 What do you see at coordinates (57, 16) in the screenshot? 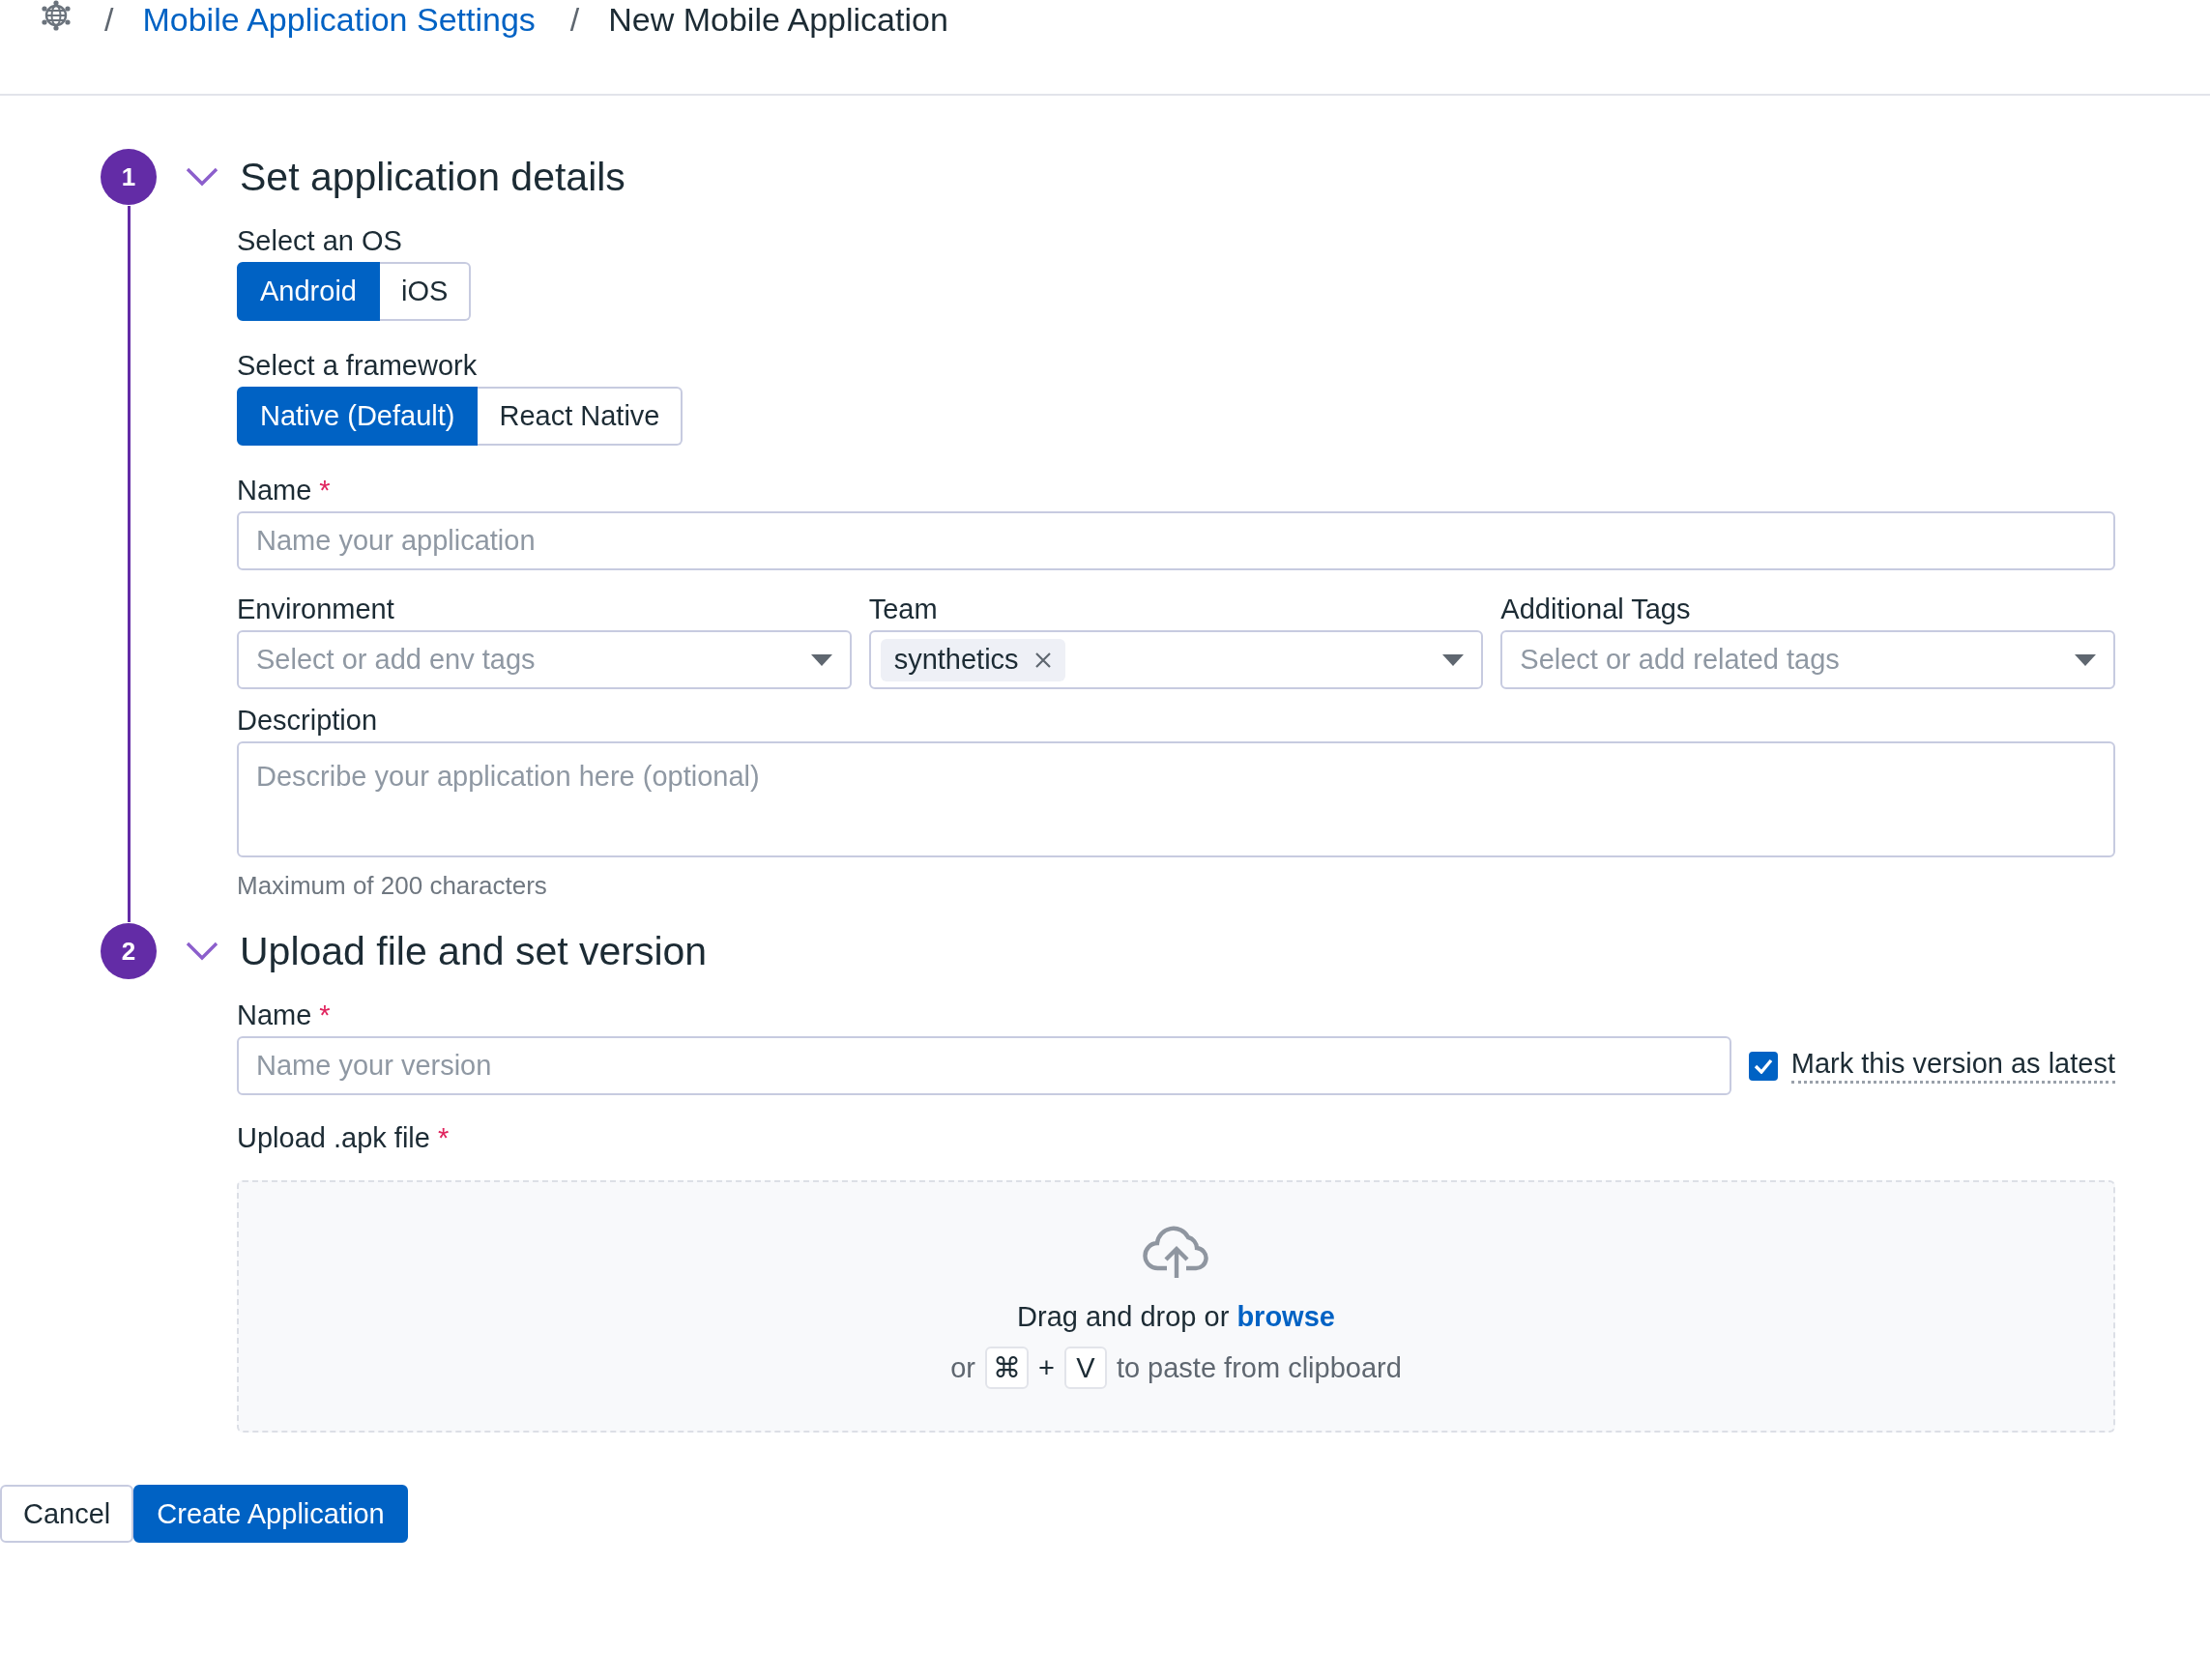
I see `globe-icon` at bounding box center [57, 16].